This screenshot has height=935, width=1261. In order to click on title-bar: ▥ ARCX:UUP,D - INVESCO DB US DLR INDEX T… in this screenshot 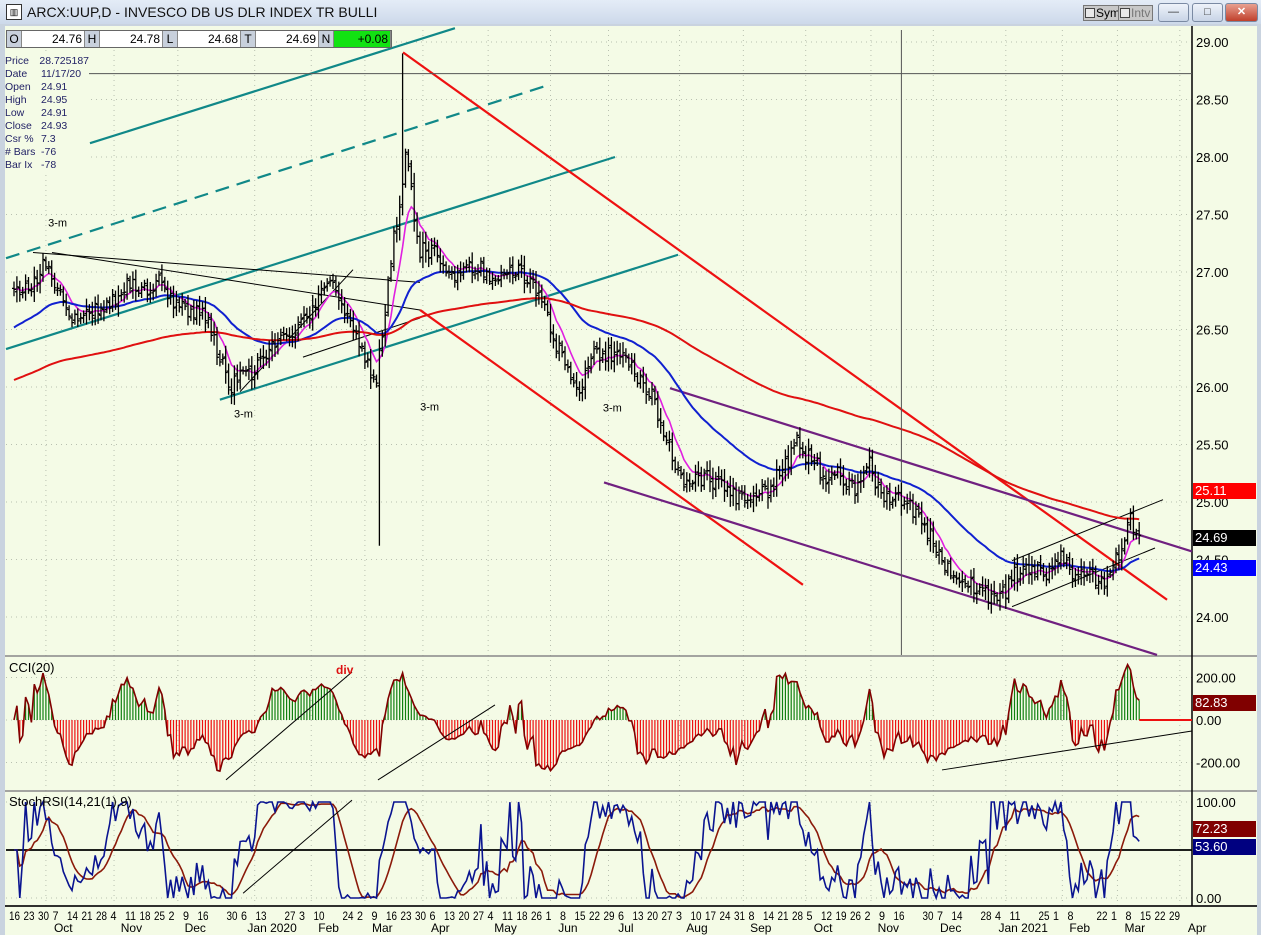, I will do `click(630, 12)`.